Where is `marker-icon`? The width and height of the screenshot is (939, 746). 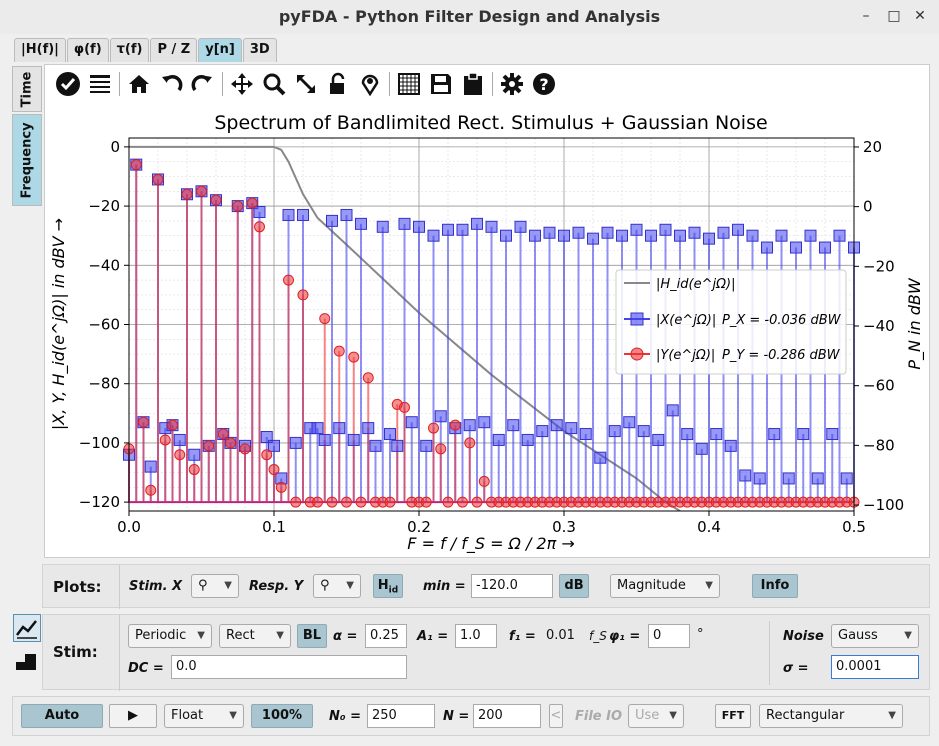
marker-icon is located at coordinates (370, 84).